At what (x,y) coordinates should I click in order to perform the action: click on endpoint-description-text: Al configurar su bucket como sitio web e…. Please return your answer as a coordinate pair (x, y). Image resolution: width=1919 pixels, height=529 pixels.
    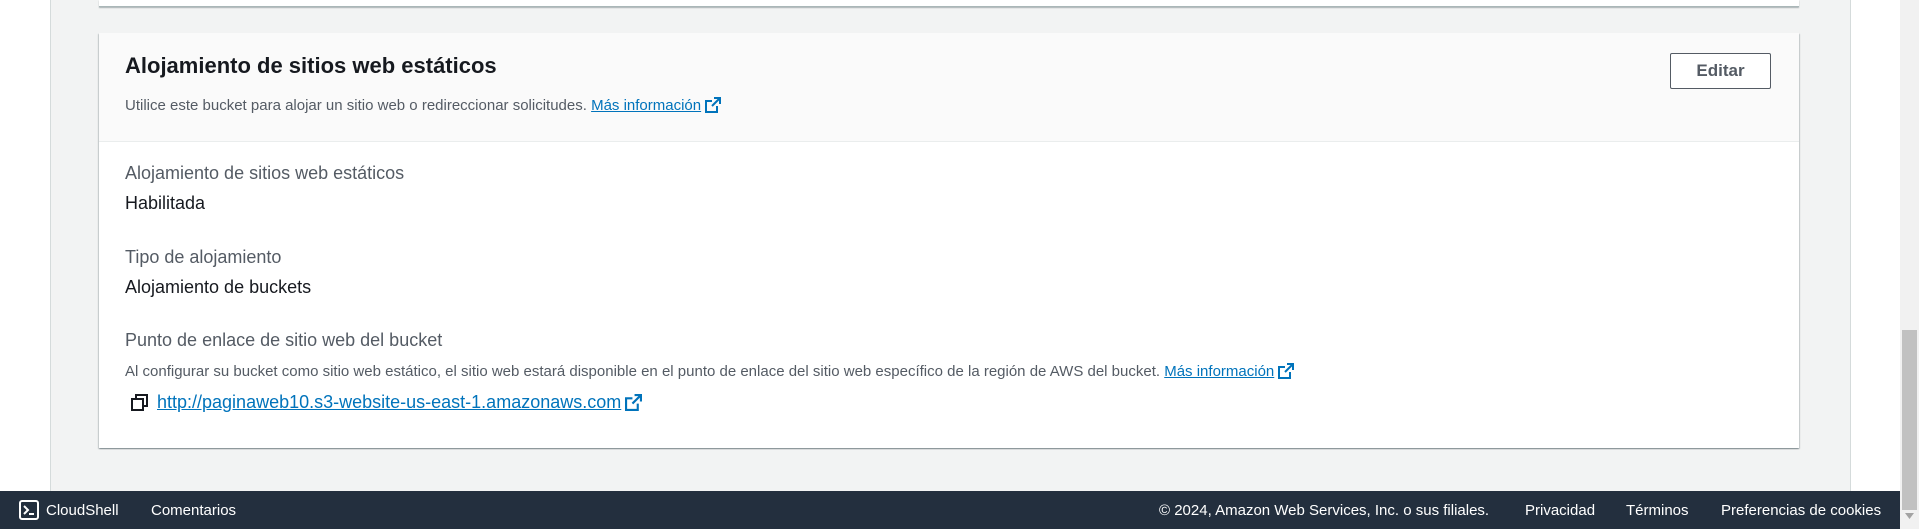
    Looking at the image, I should click on (643, 371).